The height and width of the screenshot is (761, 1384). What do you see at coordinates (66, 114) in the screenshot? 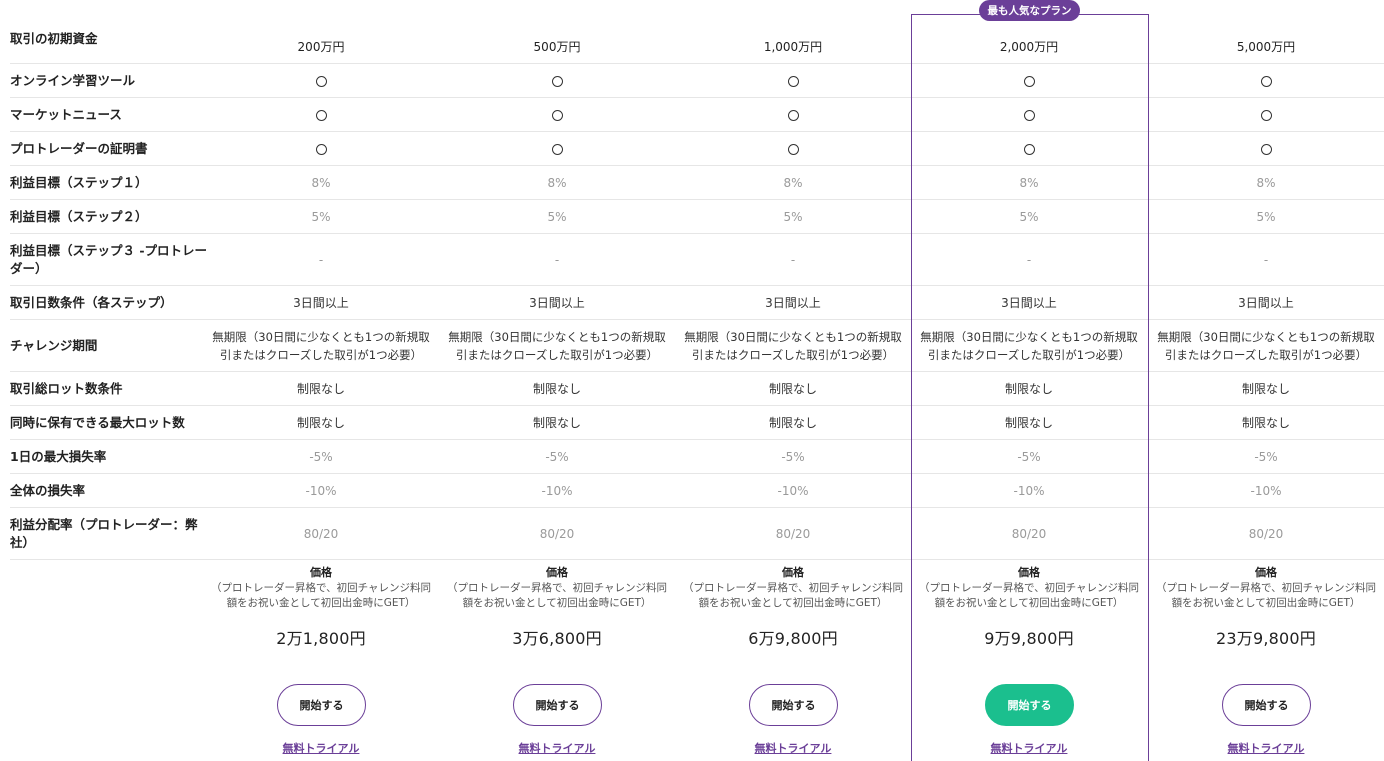
I see `row-label: マーケットニュース` at bounding box center [66, 114].